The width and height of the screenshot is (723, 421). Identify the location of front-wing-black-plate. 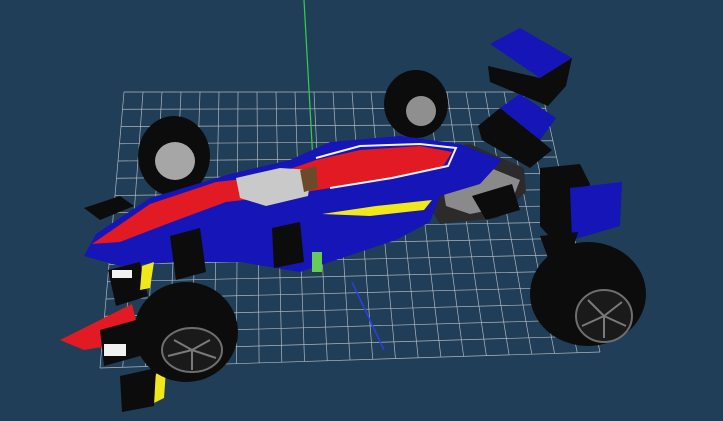
(138, 390).